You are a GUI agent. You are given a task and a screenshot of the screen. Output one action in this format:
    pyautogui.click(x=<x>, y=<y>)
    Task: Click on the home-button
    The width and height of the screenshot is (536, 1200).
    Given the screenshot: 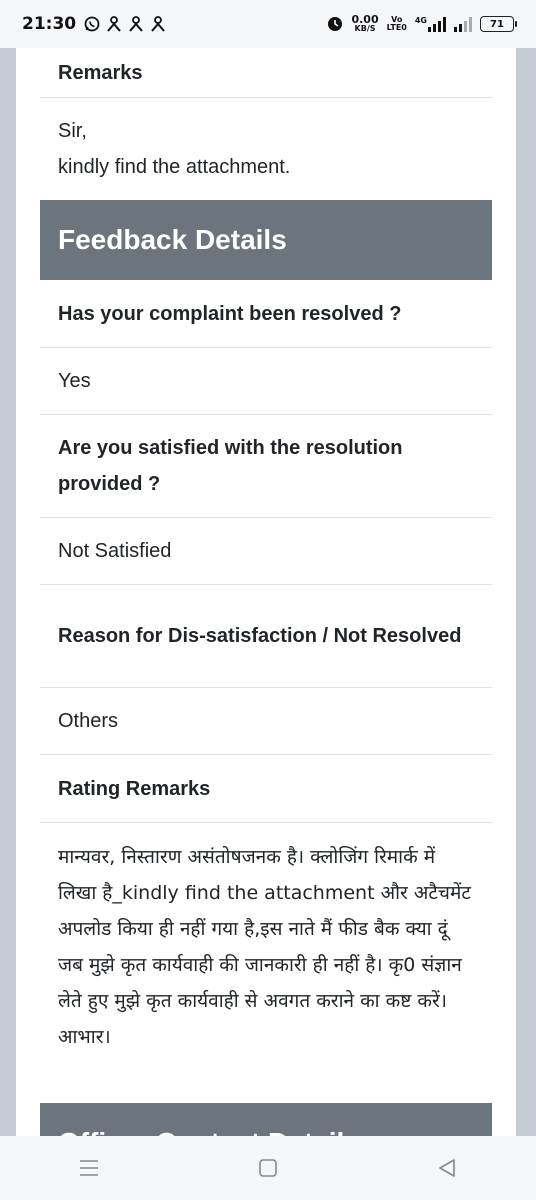 What is the action you would take?
    pyautogui.click(x=268, y=1168)
    